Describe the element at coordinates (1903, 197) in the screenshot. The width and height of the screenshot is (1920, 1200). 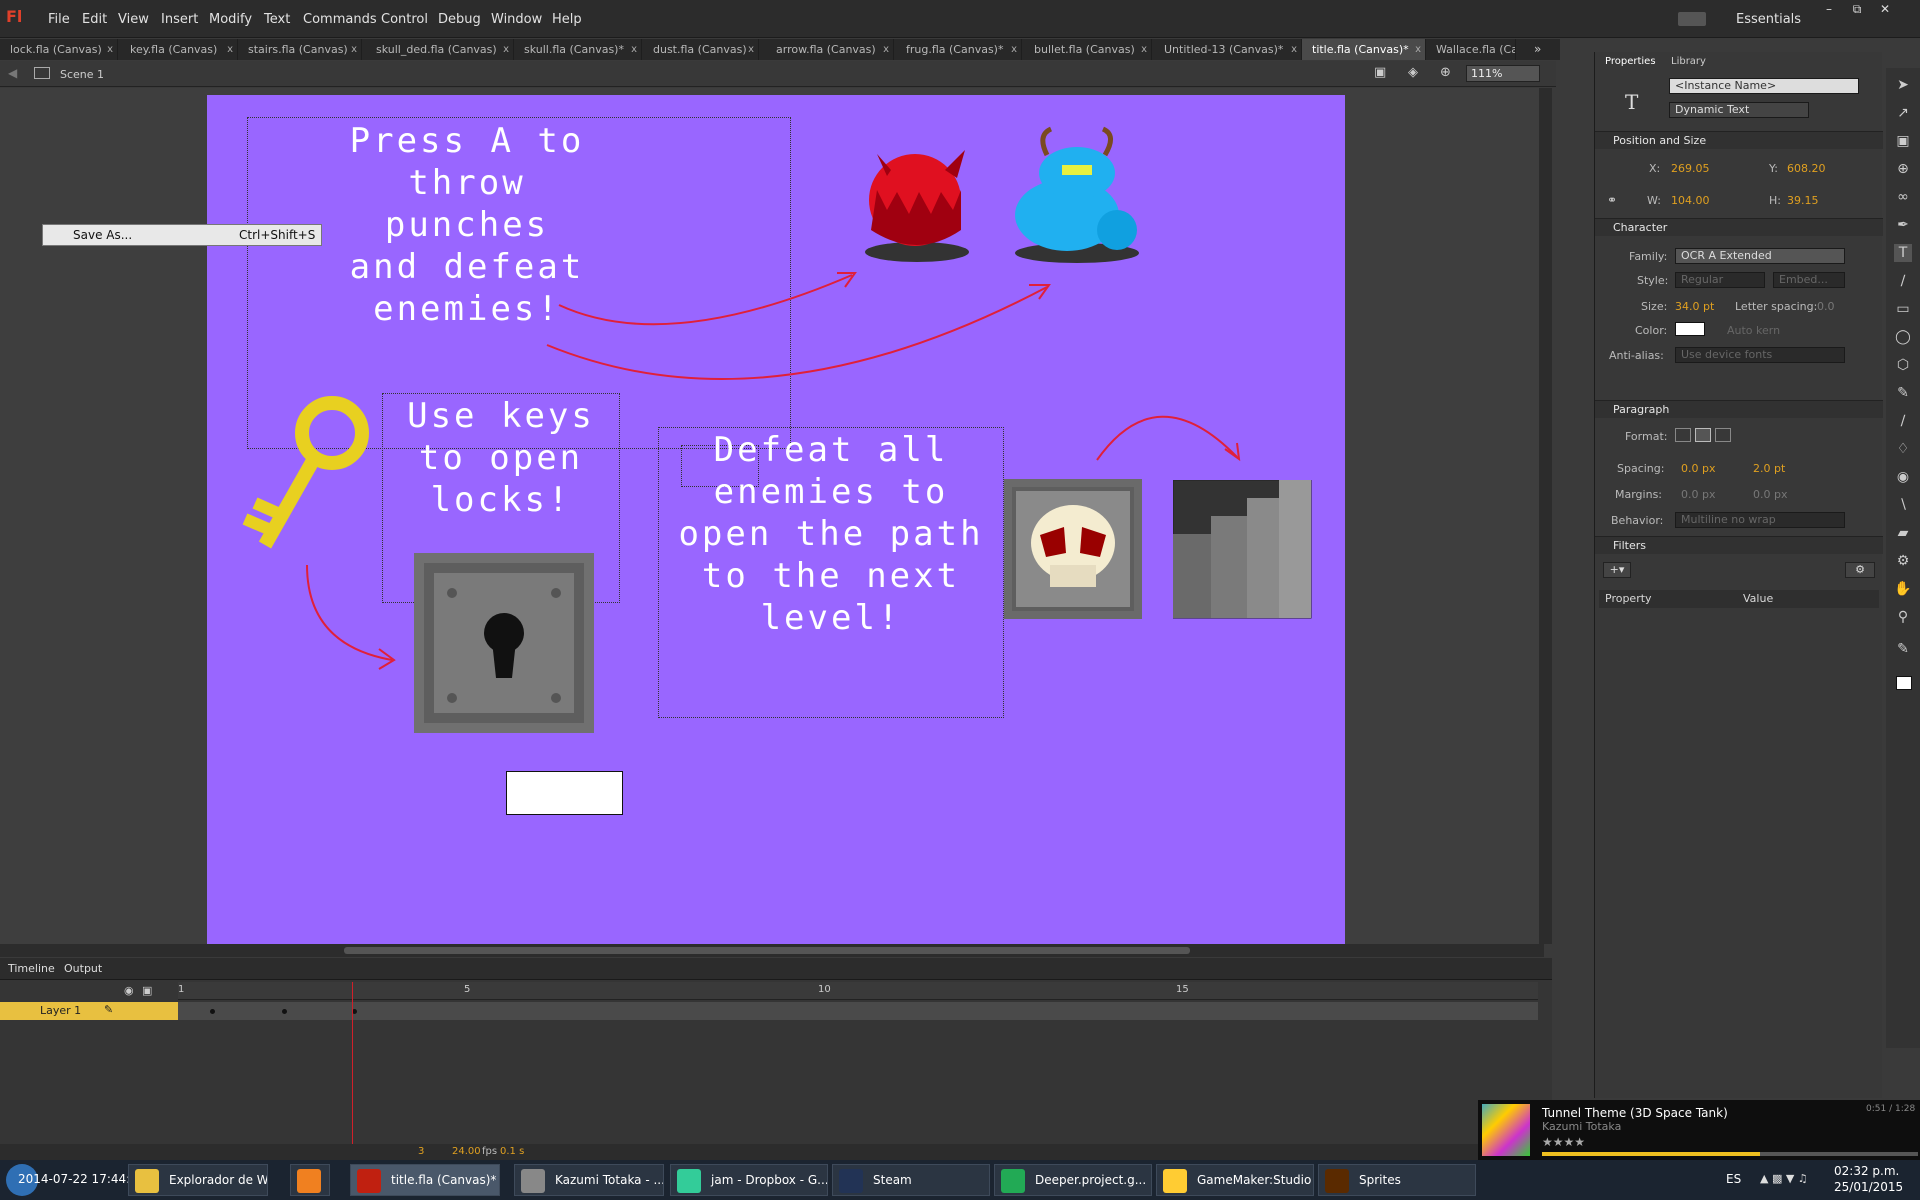
I see `lasso-tool-icon: ∞` at that location.